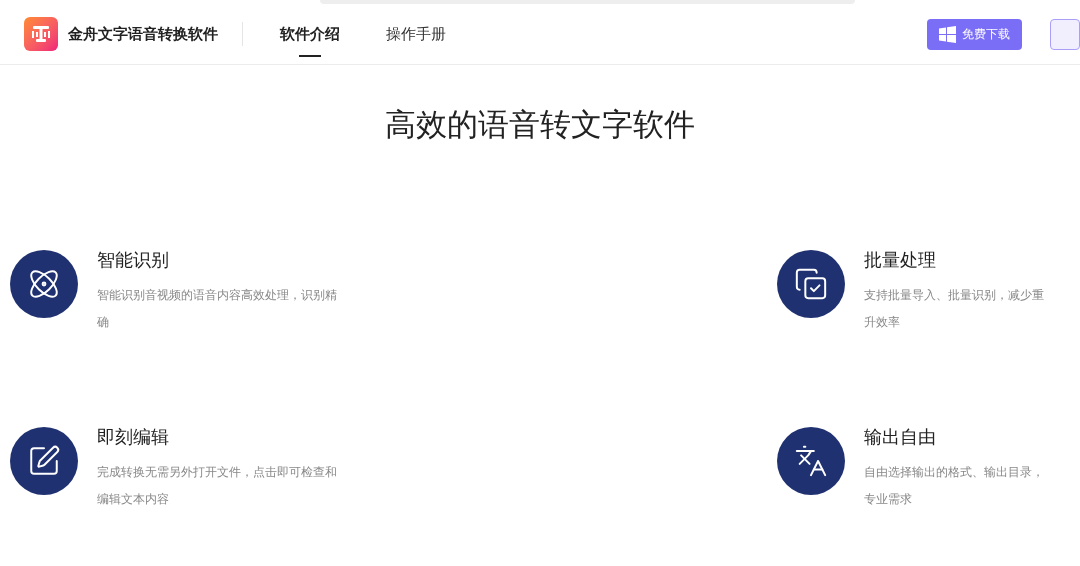  Describe the element at coordinates (811, 284) in the screenshot. I see `checked-pages-icon` at that location.